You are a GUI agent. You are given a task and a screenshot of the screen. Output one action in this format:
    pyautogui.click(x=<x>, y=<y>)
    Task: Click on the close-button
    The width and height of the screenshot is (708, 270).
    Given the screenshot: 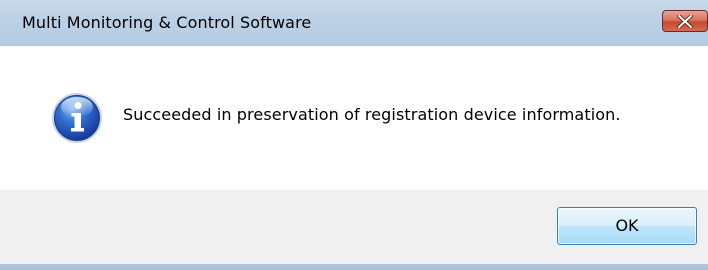 What is the action you would take?
    pyautogui.click(x=685, y=21)
    